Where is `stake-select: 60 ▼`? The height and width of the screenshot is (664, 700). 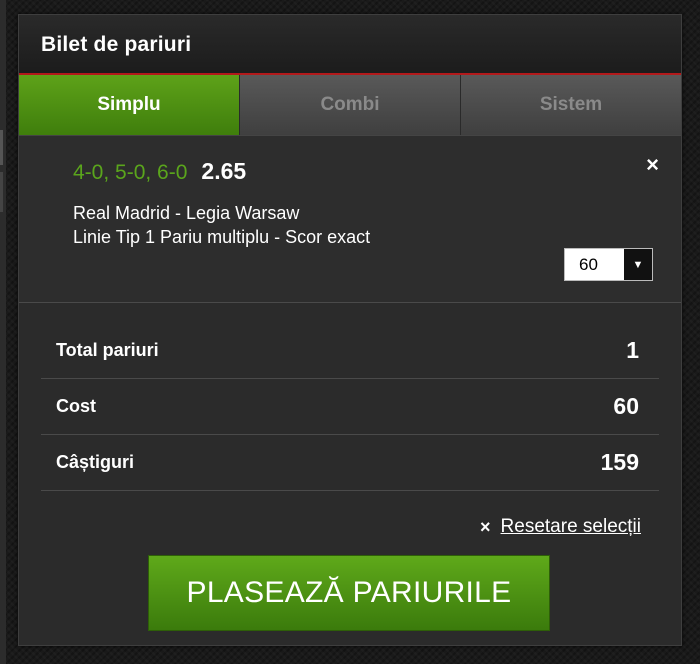
stake-select: 60 ▼ is located at coordinates (608, 264).